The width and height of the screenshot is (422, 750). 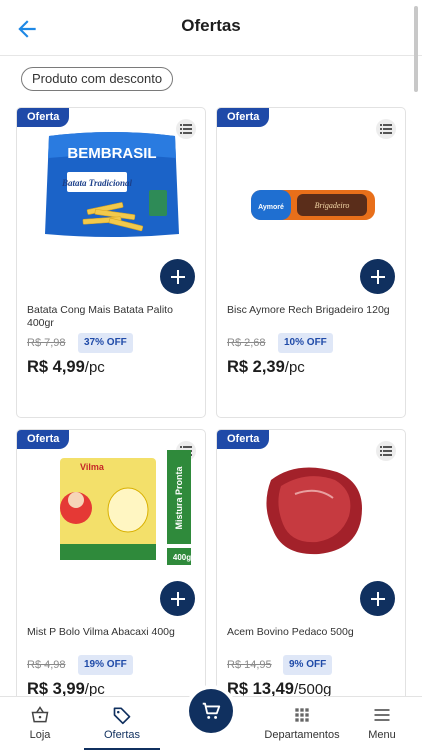 What do you see at coordinates (46, 343) in the screenshot?
I see `old-price: R$ 7,98` at bounding box center [46, 343].